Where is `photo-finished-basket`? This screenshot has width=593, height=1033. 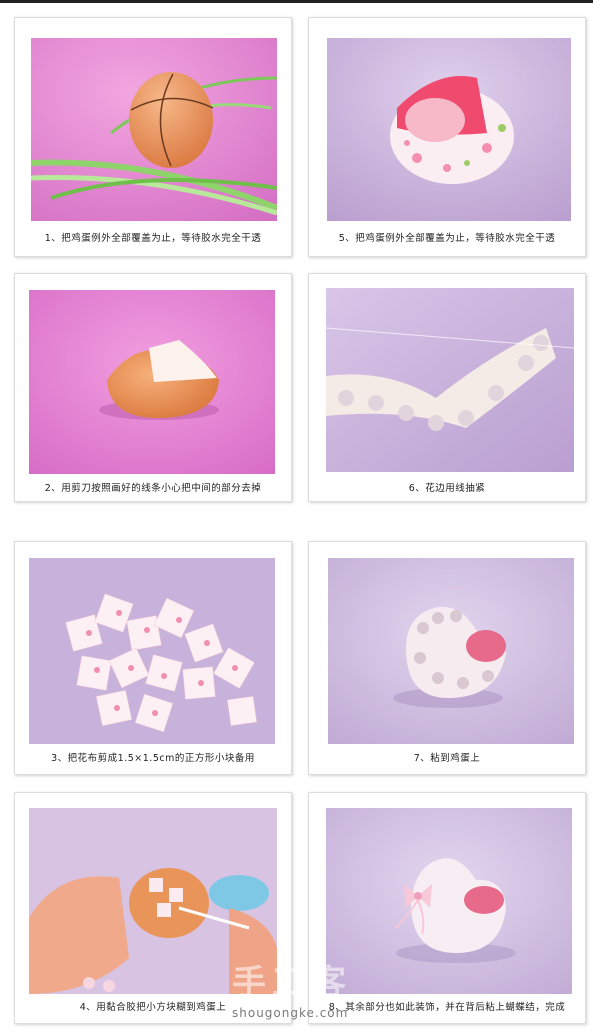
photo-finished-basket is located at coordinates (449, 901).